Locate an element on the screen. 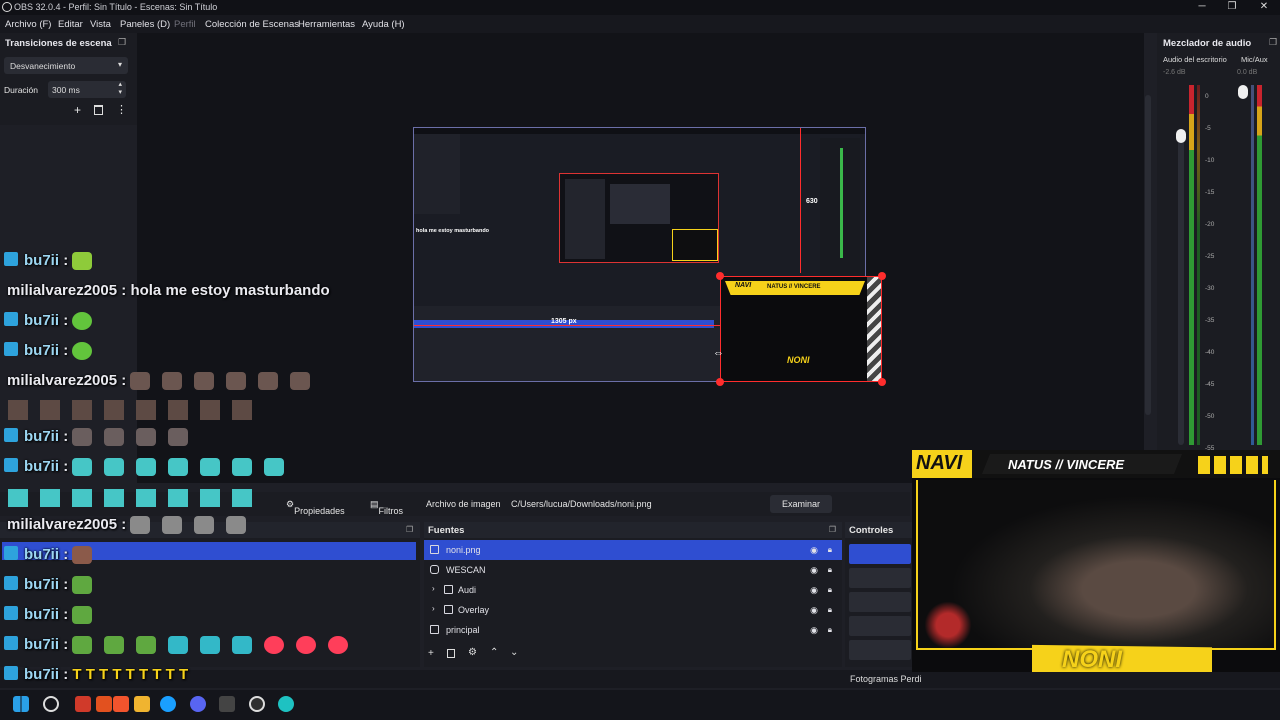 The image size is (1280, 720). transition-select: Desvanecimiento ▾ is located at coordinates (66, 65).